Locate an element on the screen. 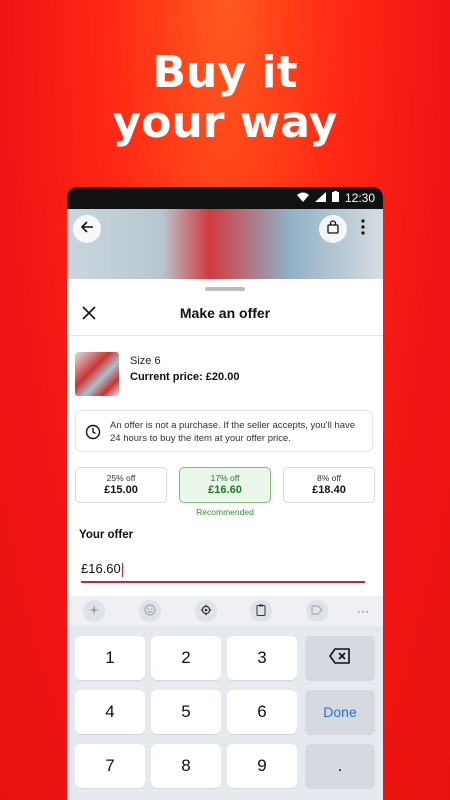  back-button is located at coordinates (87, 229).